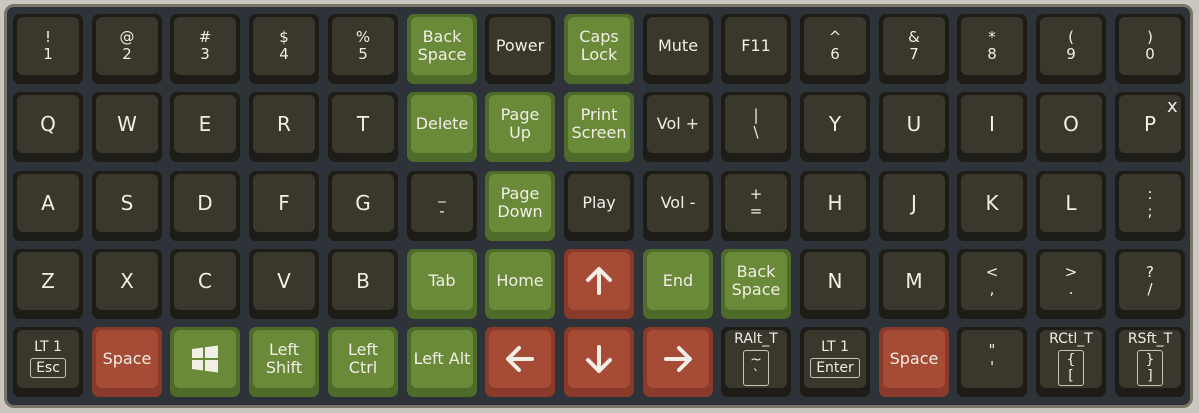 This screenshot has height=413, width=1199. What do you see at coordinates (992, 37) in the screenshot?
I see `key-label: *` at bounding box center [992, 37].